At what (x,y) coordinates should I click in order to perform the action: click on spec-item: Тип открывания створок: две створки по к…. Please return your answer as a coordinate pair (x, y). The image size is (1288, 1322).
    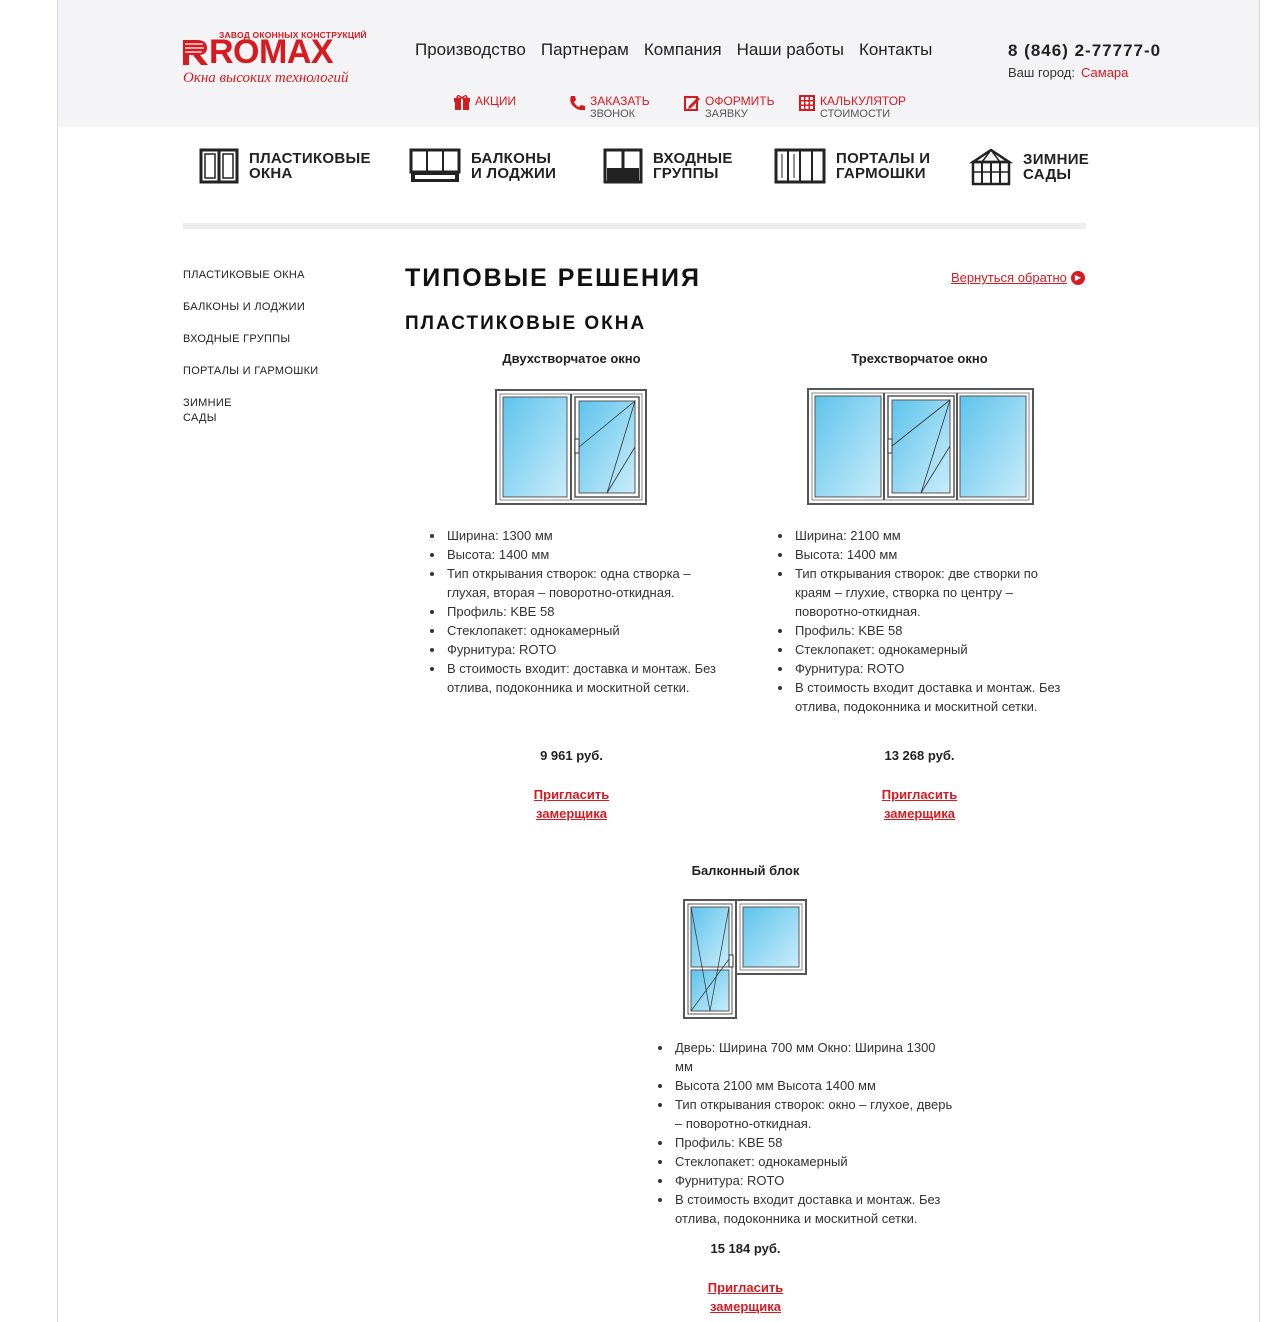
    Looking at the image, I should click on (934, 592).